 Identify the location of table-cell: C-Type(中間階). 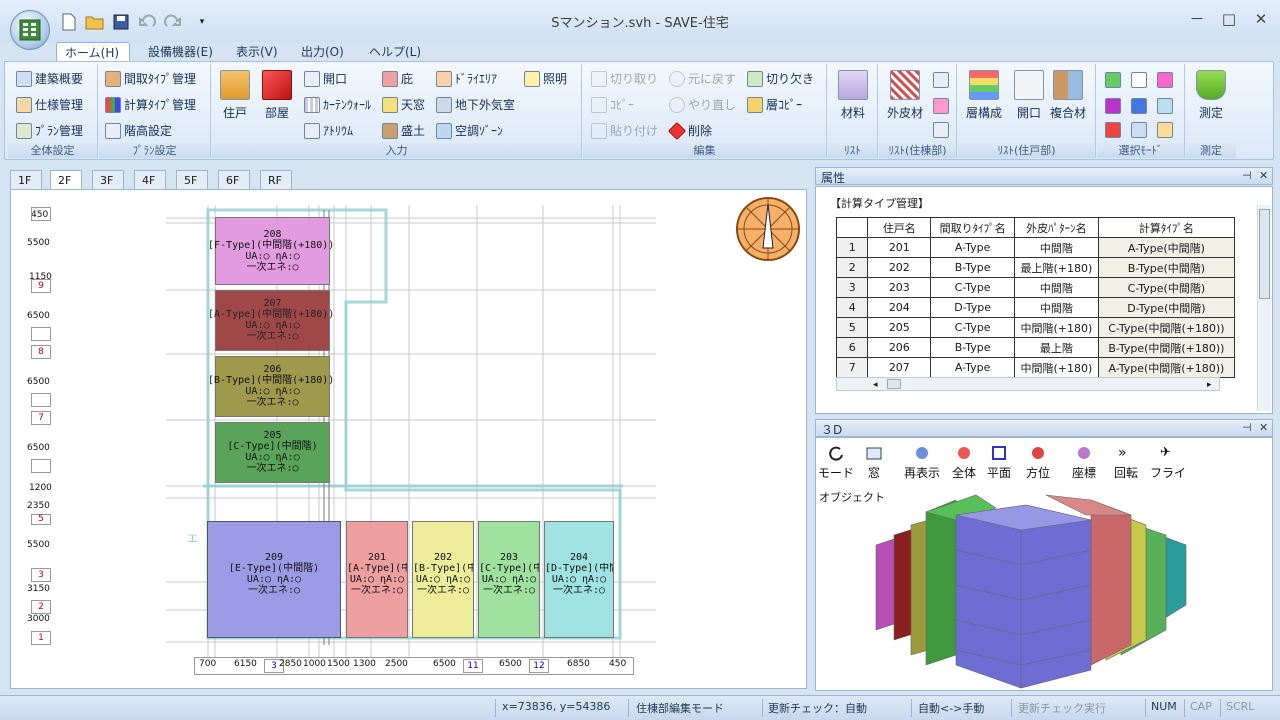
(1166, 287).